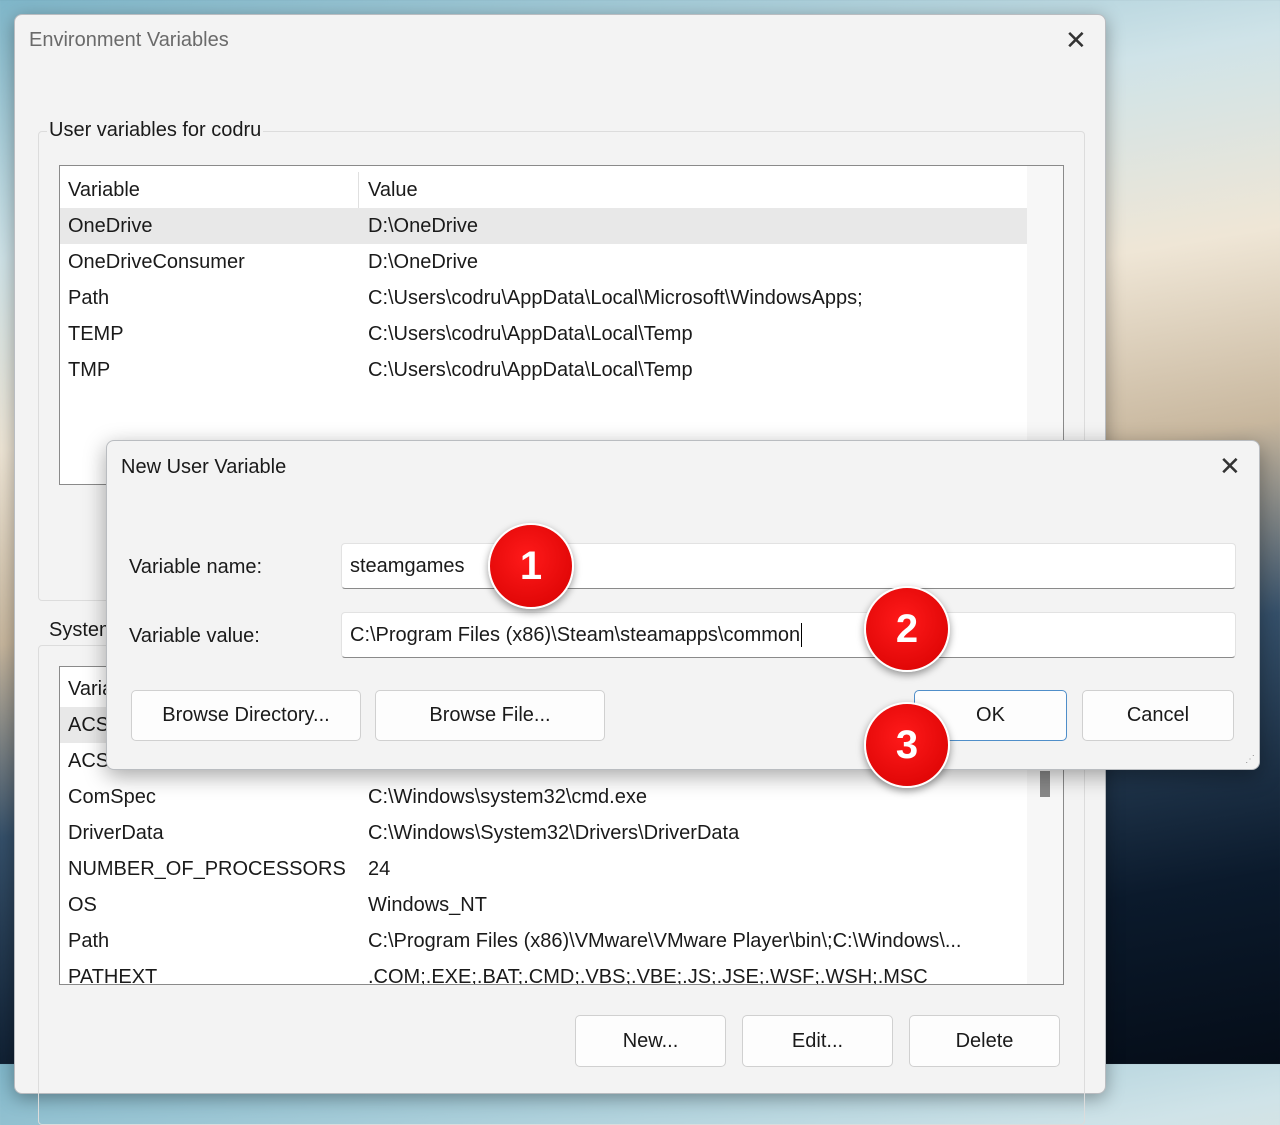 The image size is (1280, 1125). What do you see at coordinates (112, 796) in the screenshot?
I see `variable-name: ComSpec` at bounding box center [112, 796].